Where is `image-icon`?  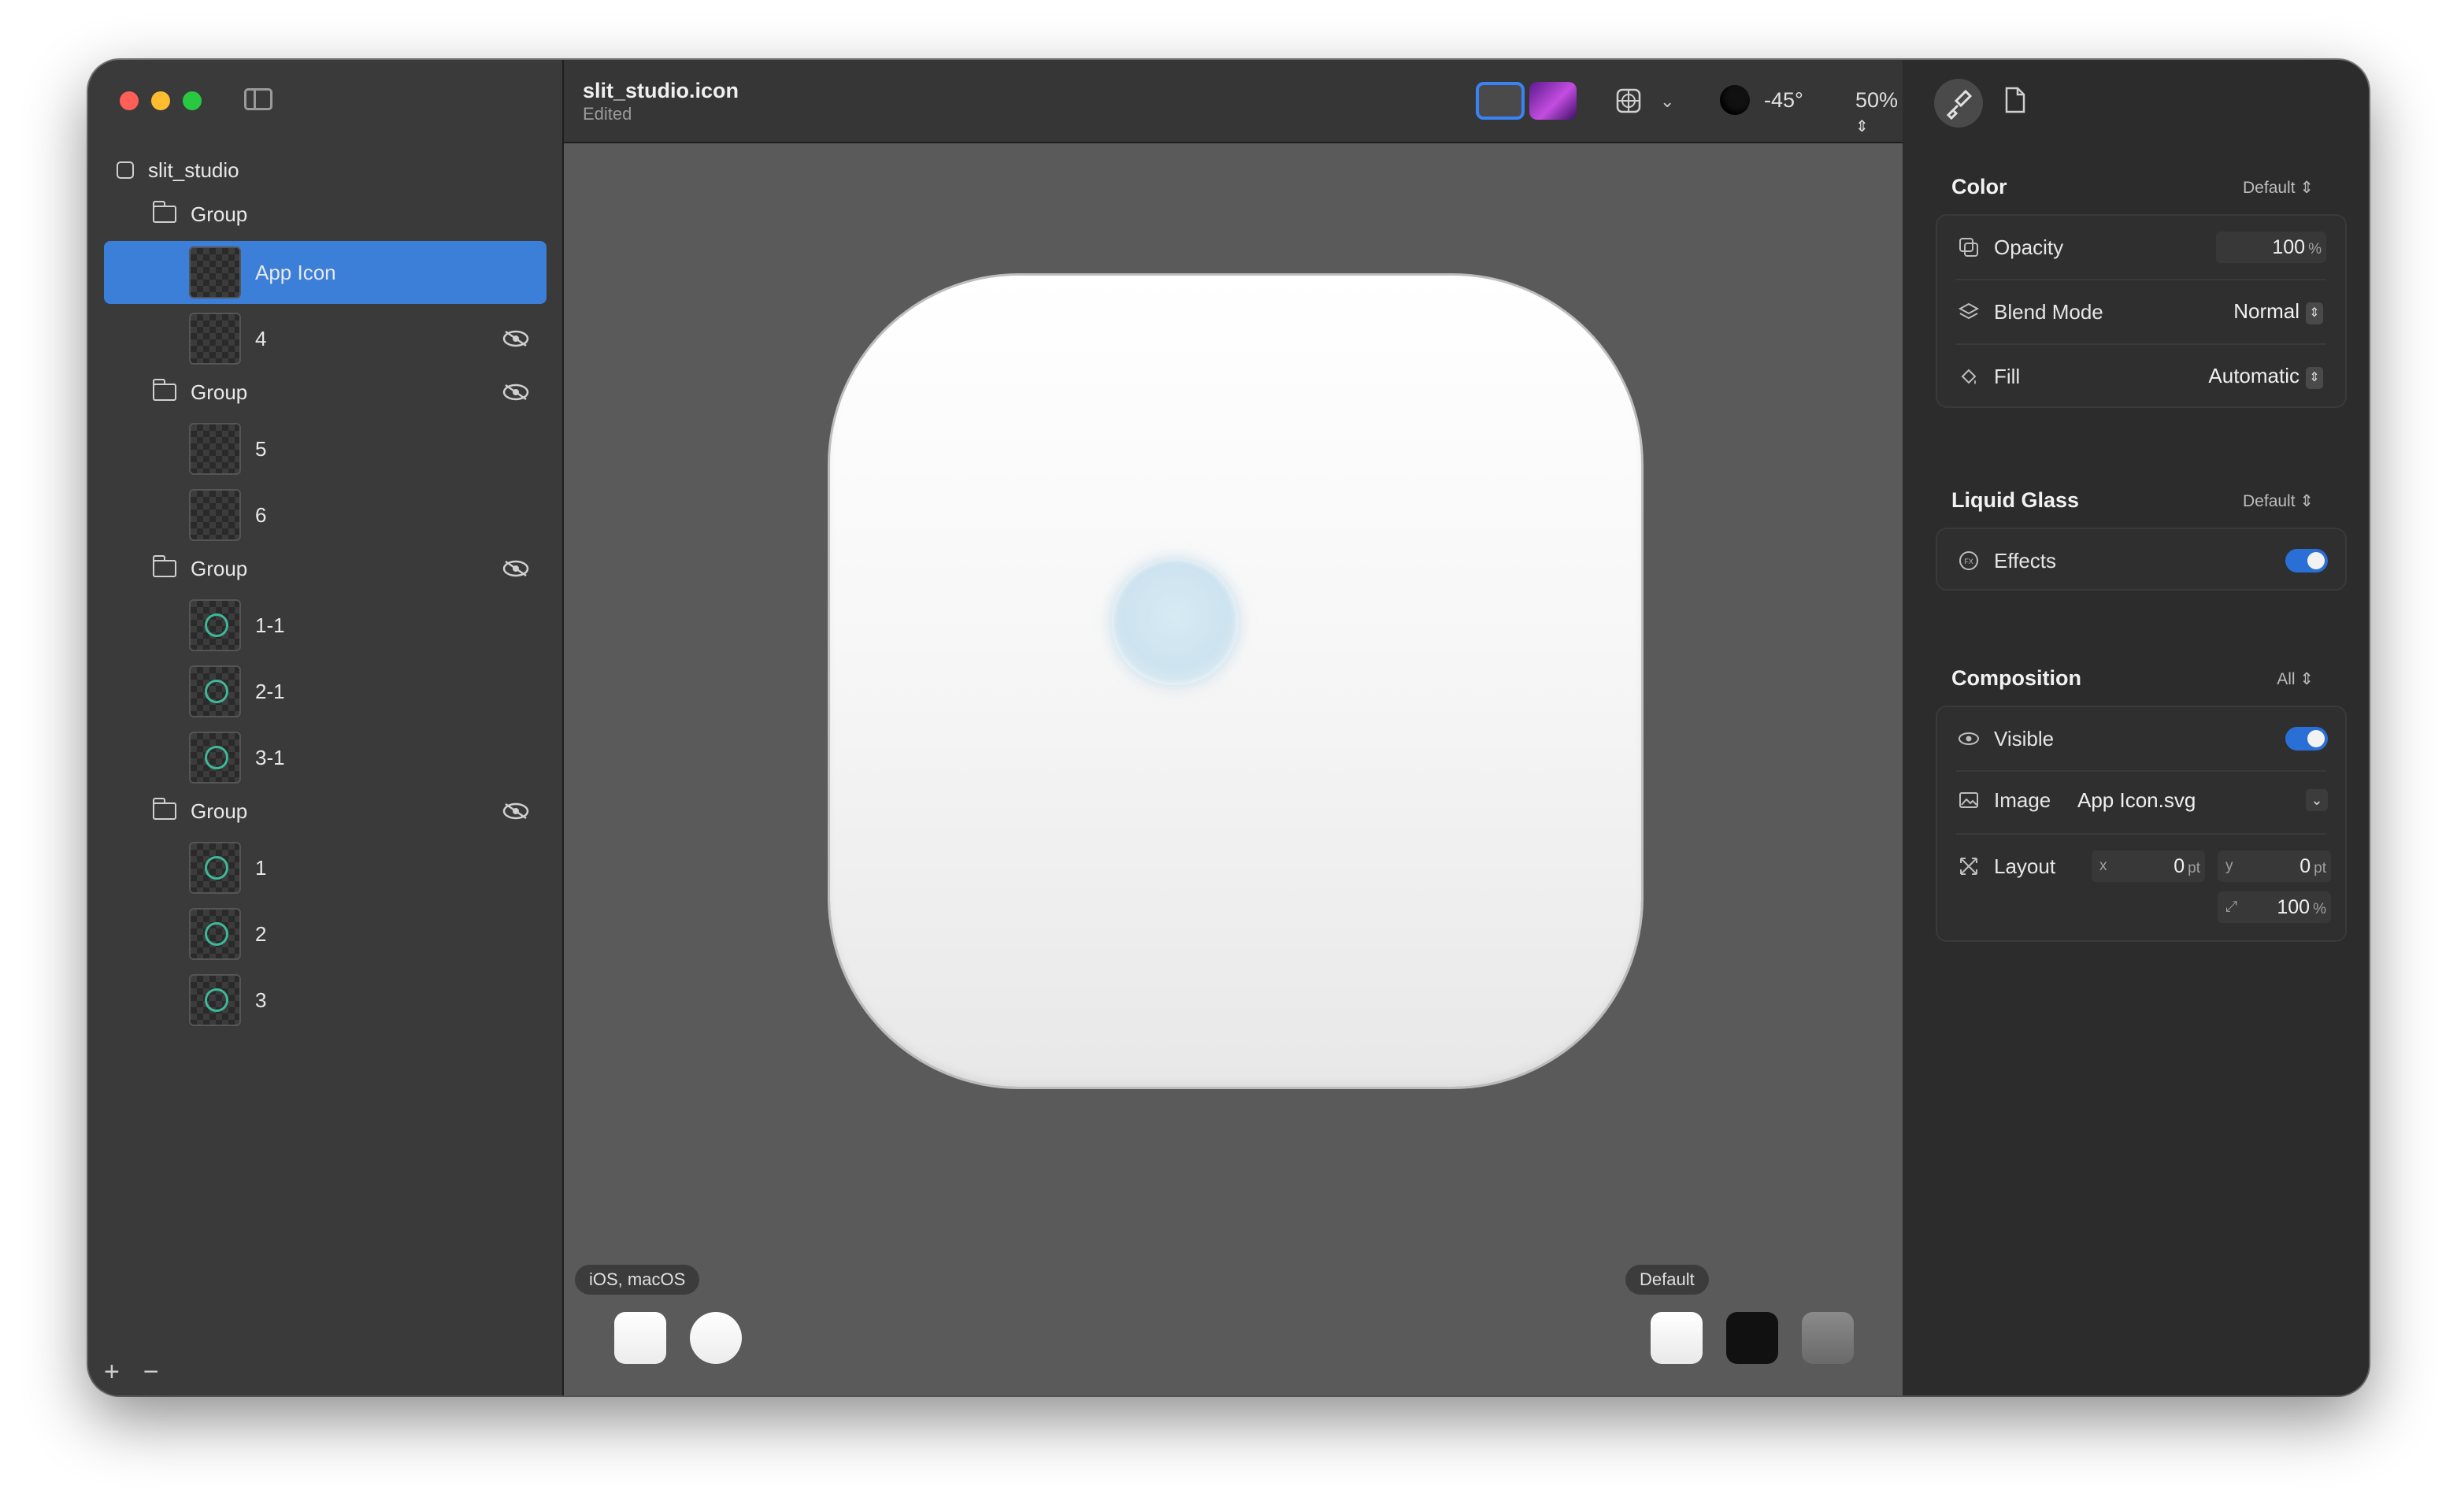 image-icon is located at coordinates (1968, 800).